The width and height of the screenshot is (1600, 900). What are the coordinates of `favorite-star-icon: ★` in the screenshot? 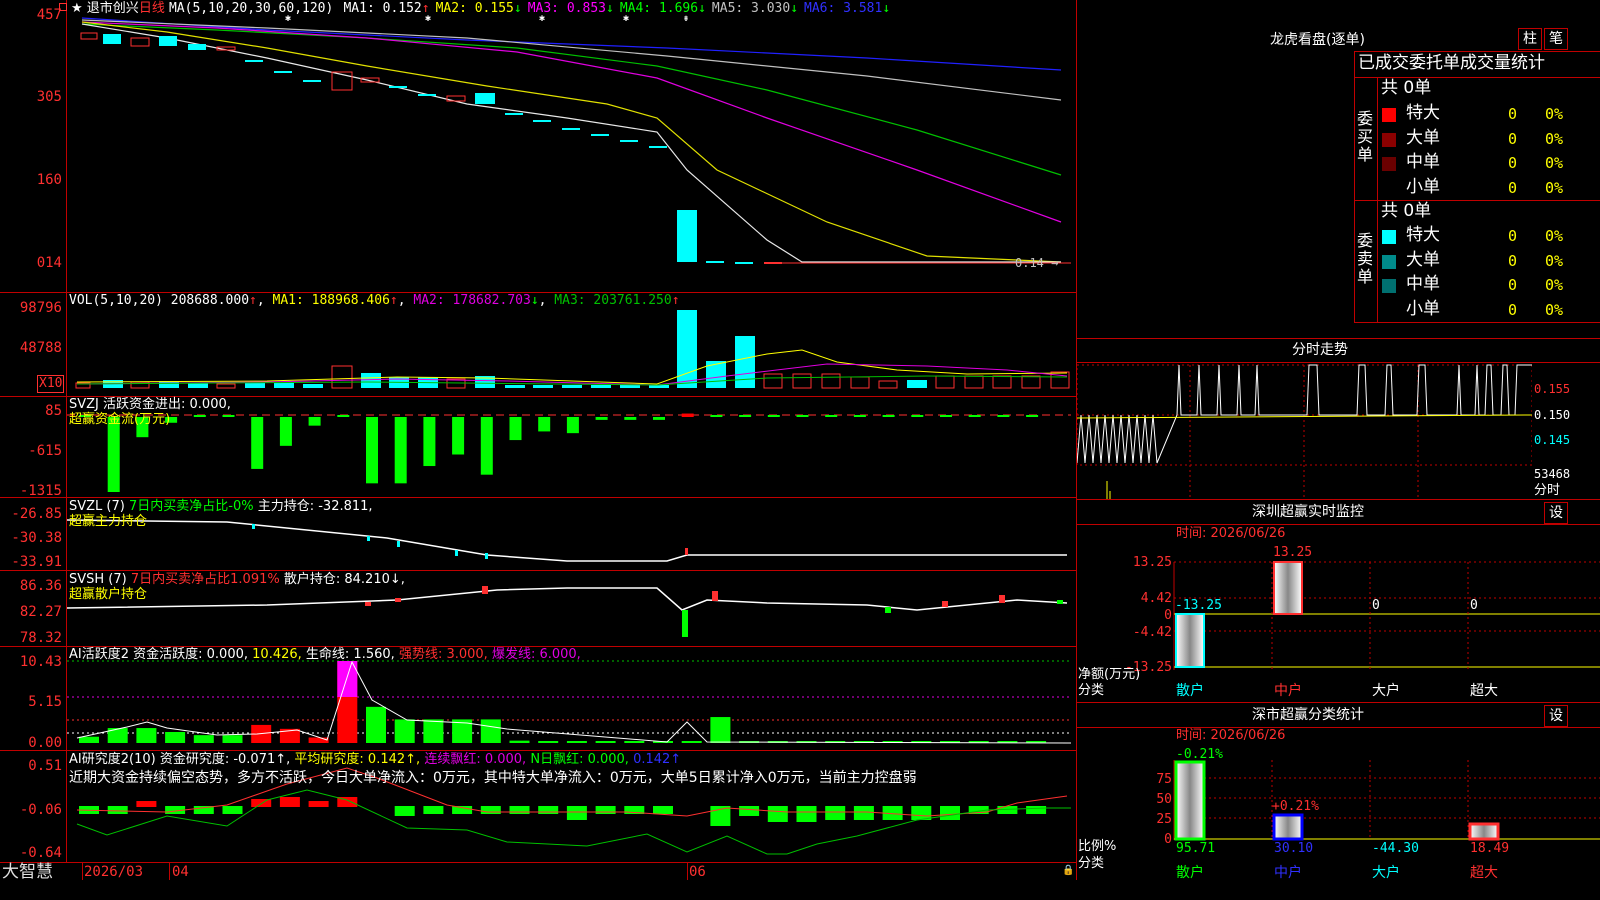 It's located at (77, 8).